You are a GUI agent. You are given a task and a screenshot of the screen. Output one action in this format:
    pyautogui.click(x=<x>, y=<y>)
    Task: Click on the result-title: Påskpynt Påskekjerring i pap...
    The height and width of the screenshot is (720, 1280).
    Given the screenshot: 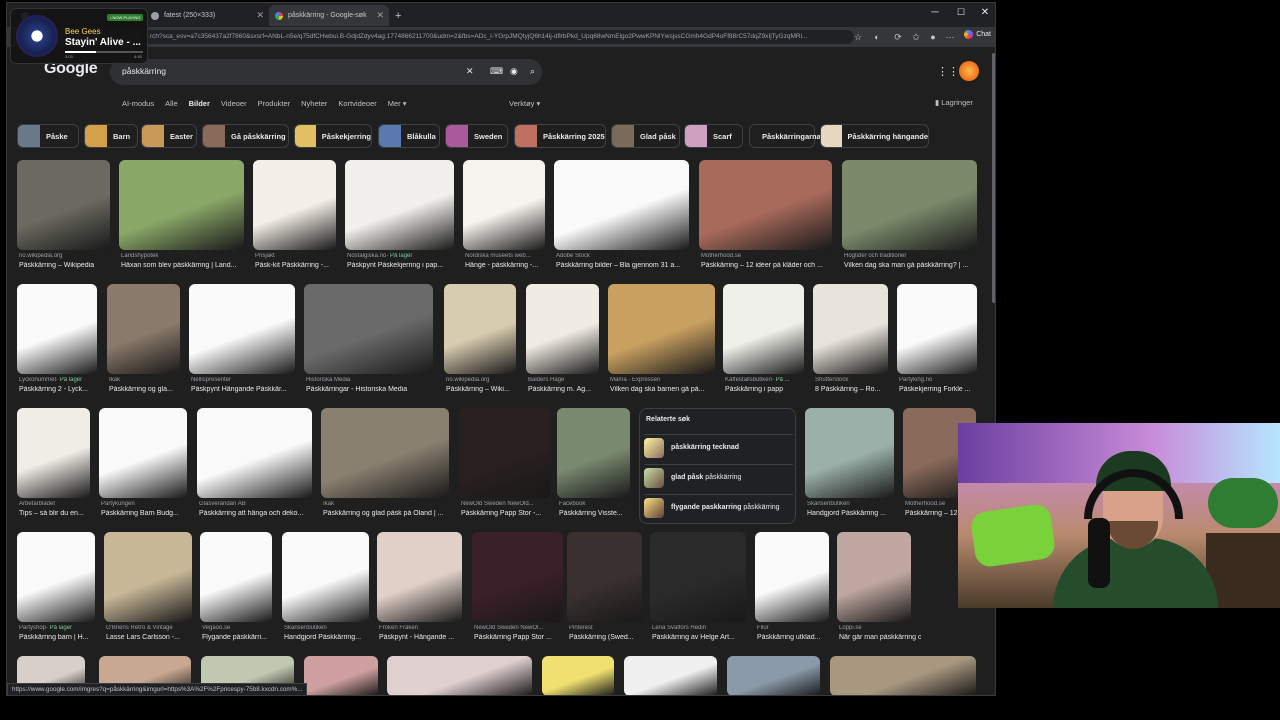 What is the action you would take?
    pyautogui.click(x=405, y=265)
    